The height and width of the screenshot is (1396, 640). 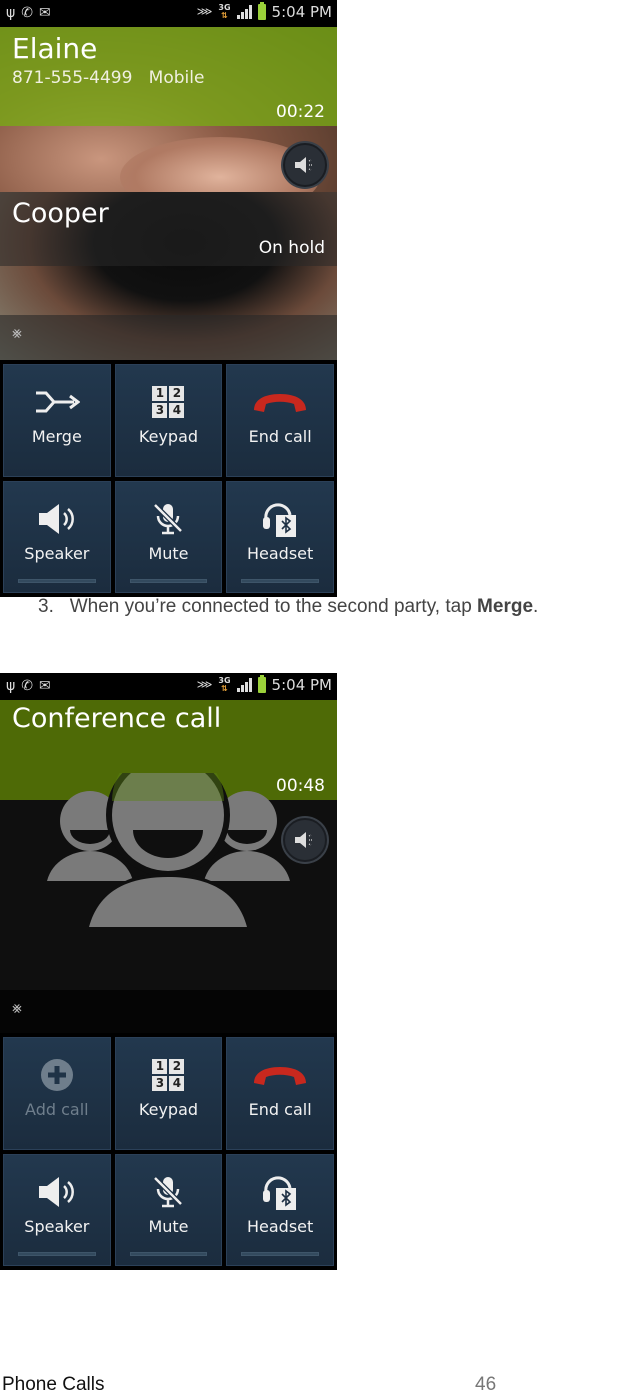 What do you see at coordinates (55, 48) in the screenshot?
I see `active-caller-name: Elaine` at bounding box center [55, 48].